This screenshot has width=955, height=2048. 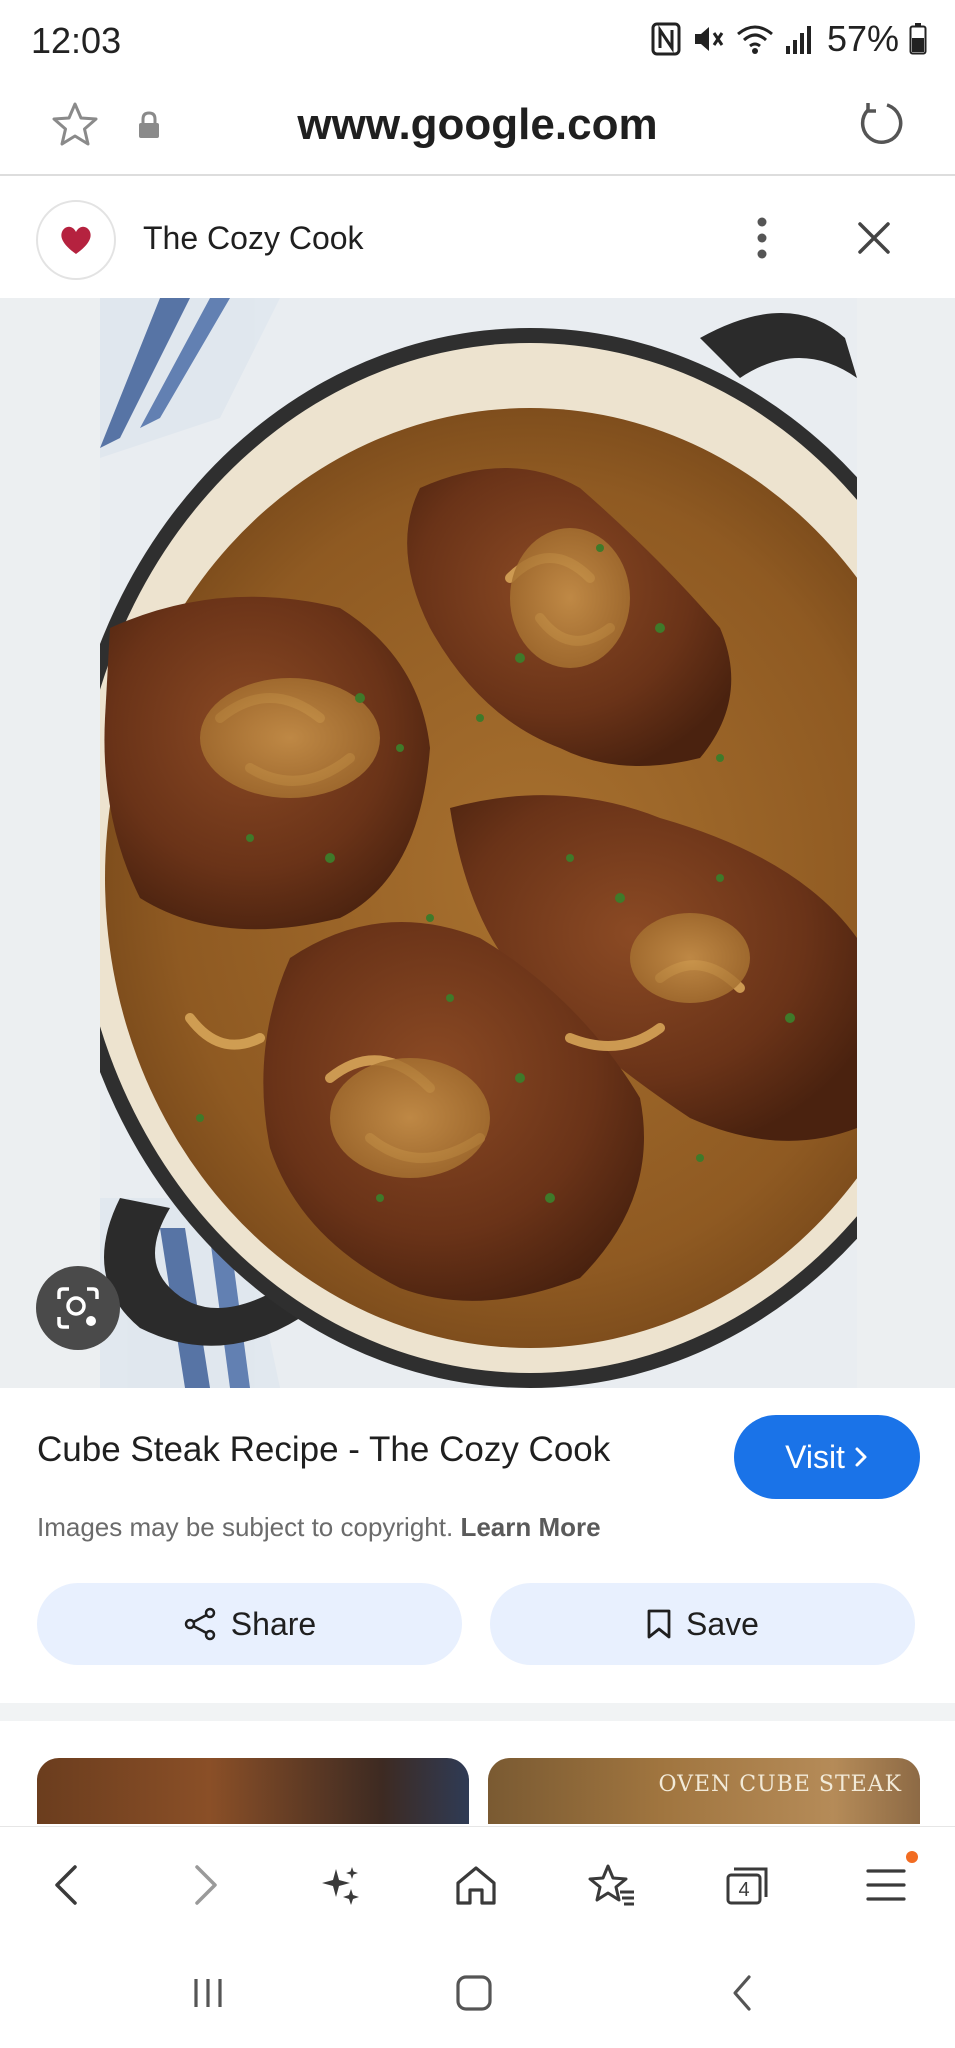 I want to click on section-divider, so click(x=477, y=1712).